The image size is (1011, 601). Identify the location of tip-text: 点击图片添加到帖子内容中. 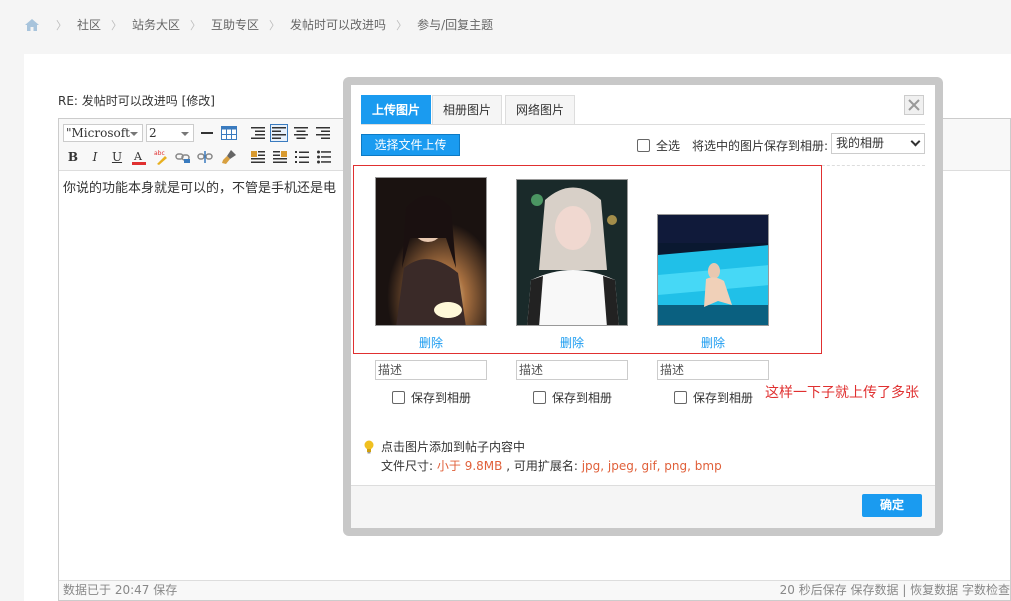
(453, 447).